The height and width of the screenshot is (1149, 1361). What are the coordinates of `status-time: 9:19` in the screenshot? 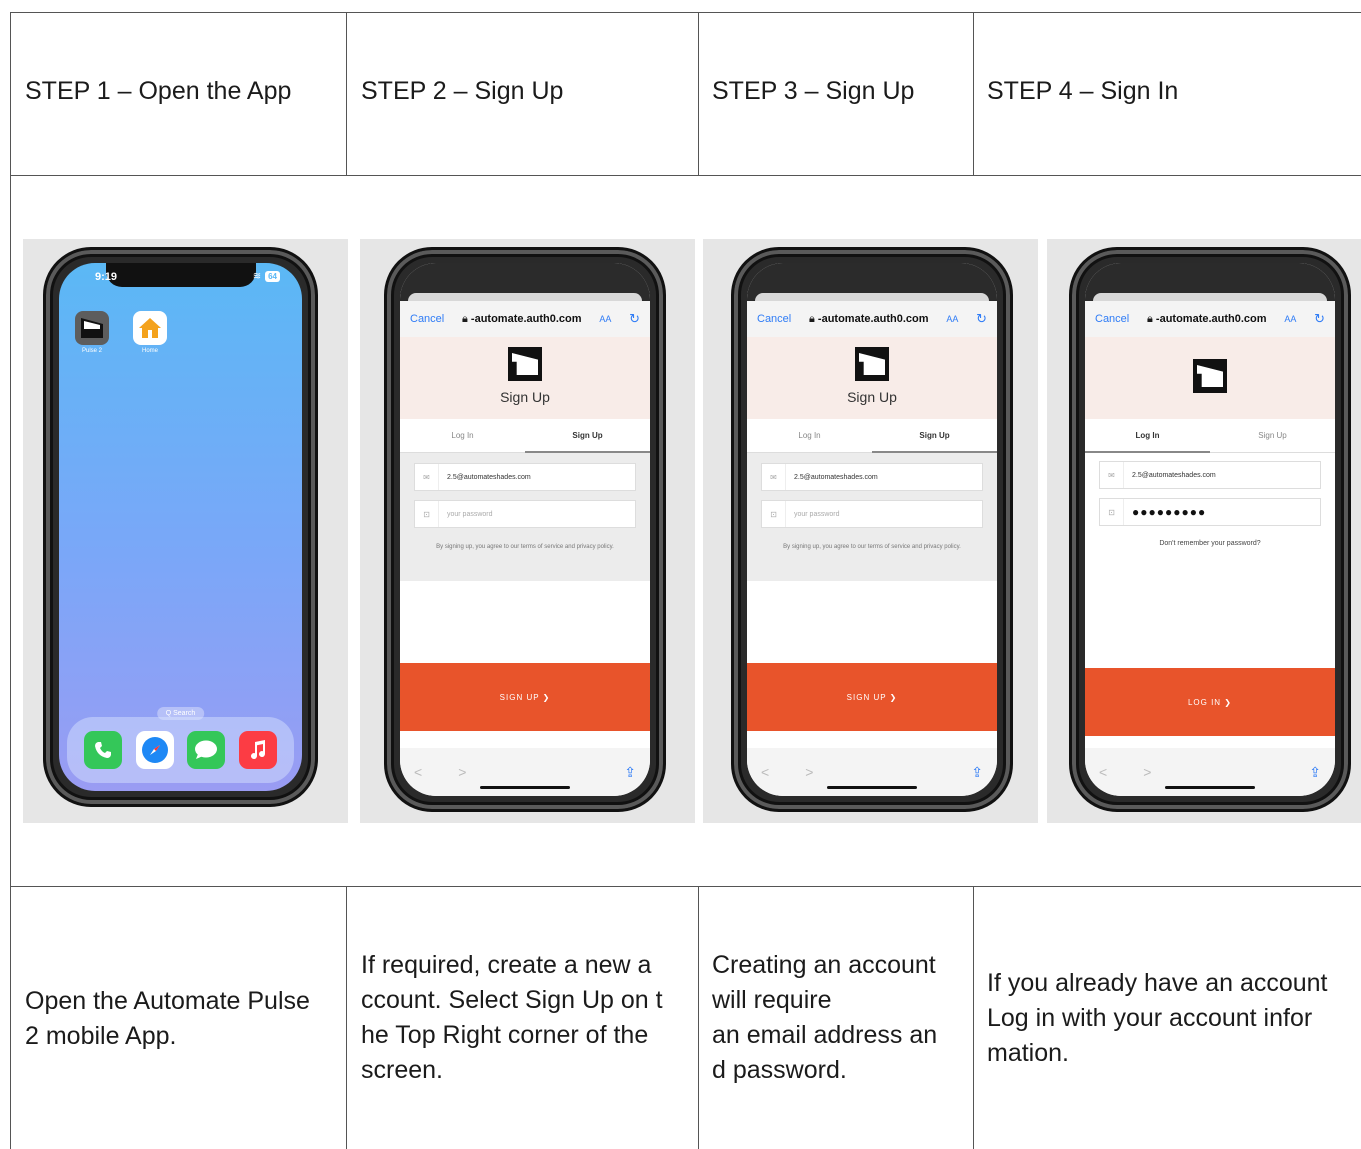 It's located at (106, 277).